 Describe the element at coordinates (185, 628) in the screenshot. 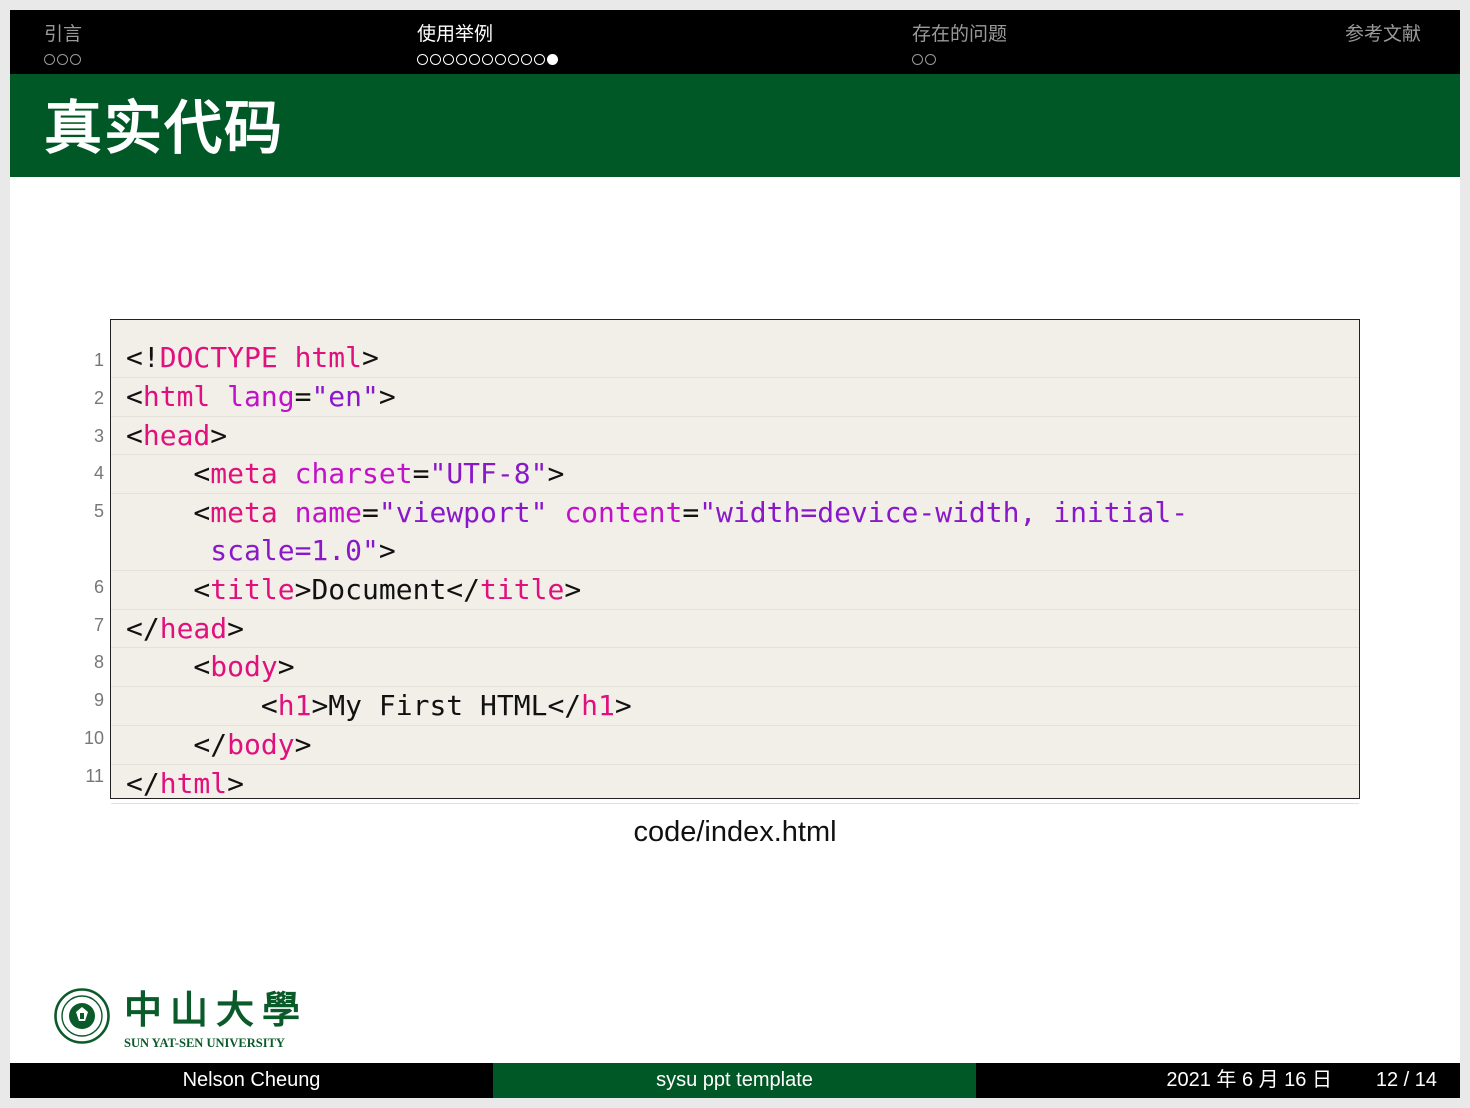

I see `code-text: </head>` at that location.